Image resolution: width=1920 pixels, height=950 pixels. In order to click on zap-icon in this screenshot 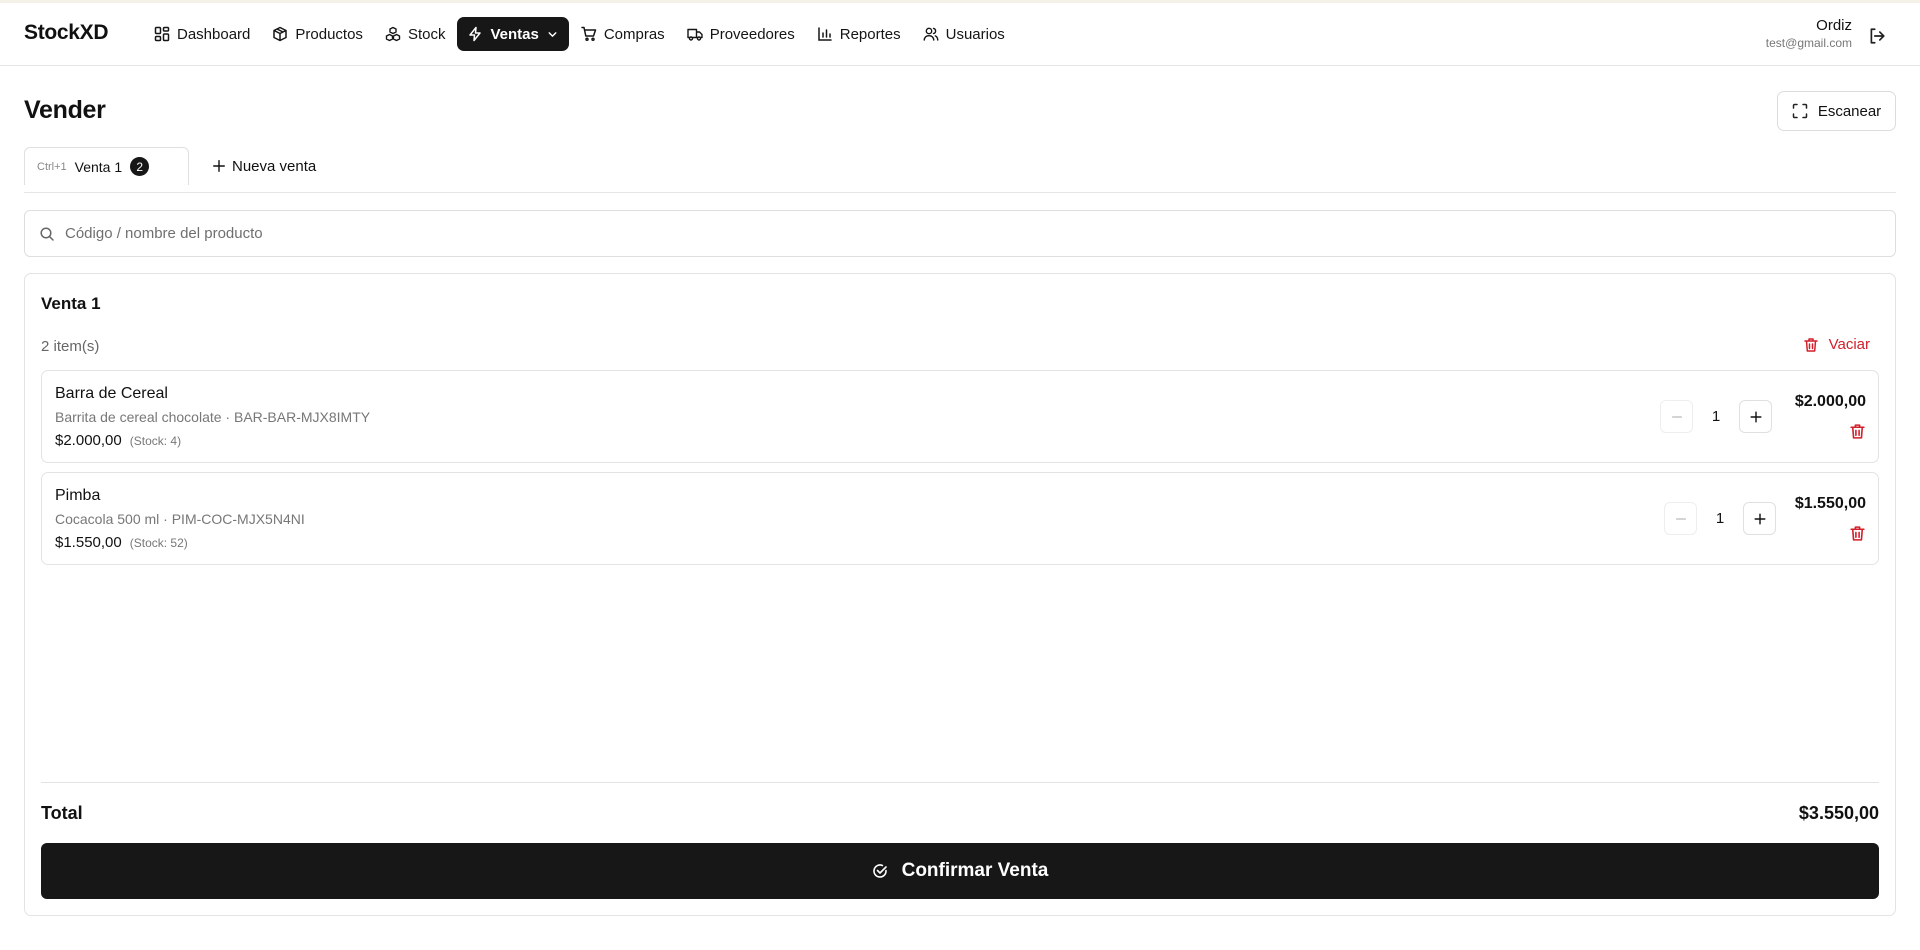, I will do `click(475, 34)`.